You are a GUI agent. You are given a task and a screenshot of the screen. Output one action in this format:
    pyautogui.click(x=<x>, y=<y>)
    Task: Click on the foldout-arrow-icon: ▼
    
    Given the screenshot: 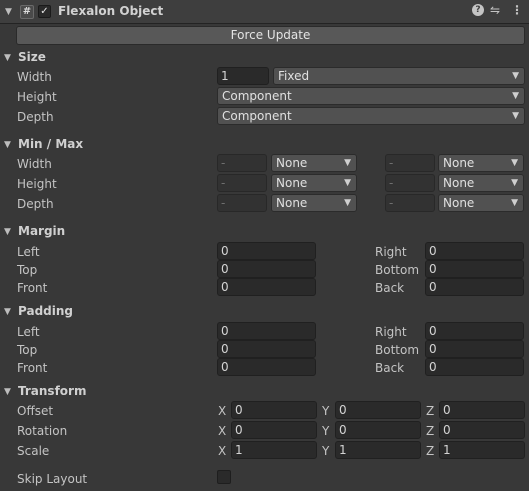 What is the action you would take?
    pyautogui.click(x=8, y=12)
    